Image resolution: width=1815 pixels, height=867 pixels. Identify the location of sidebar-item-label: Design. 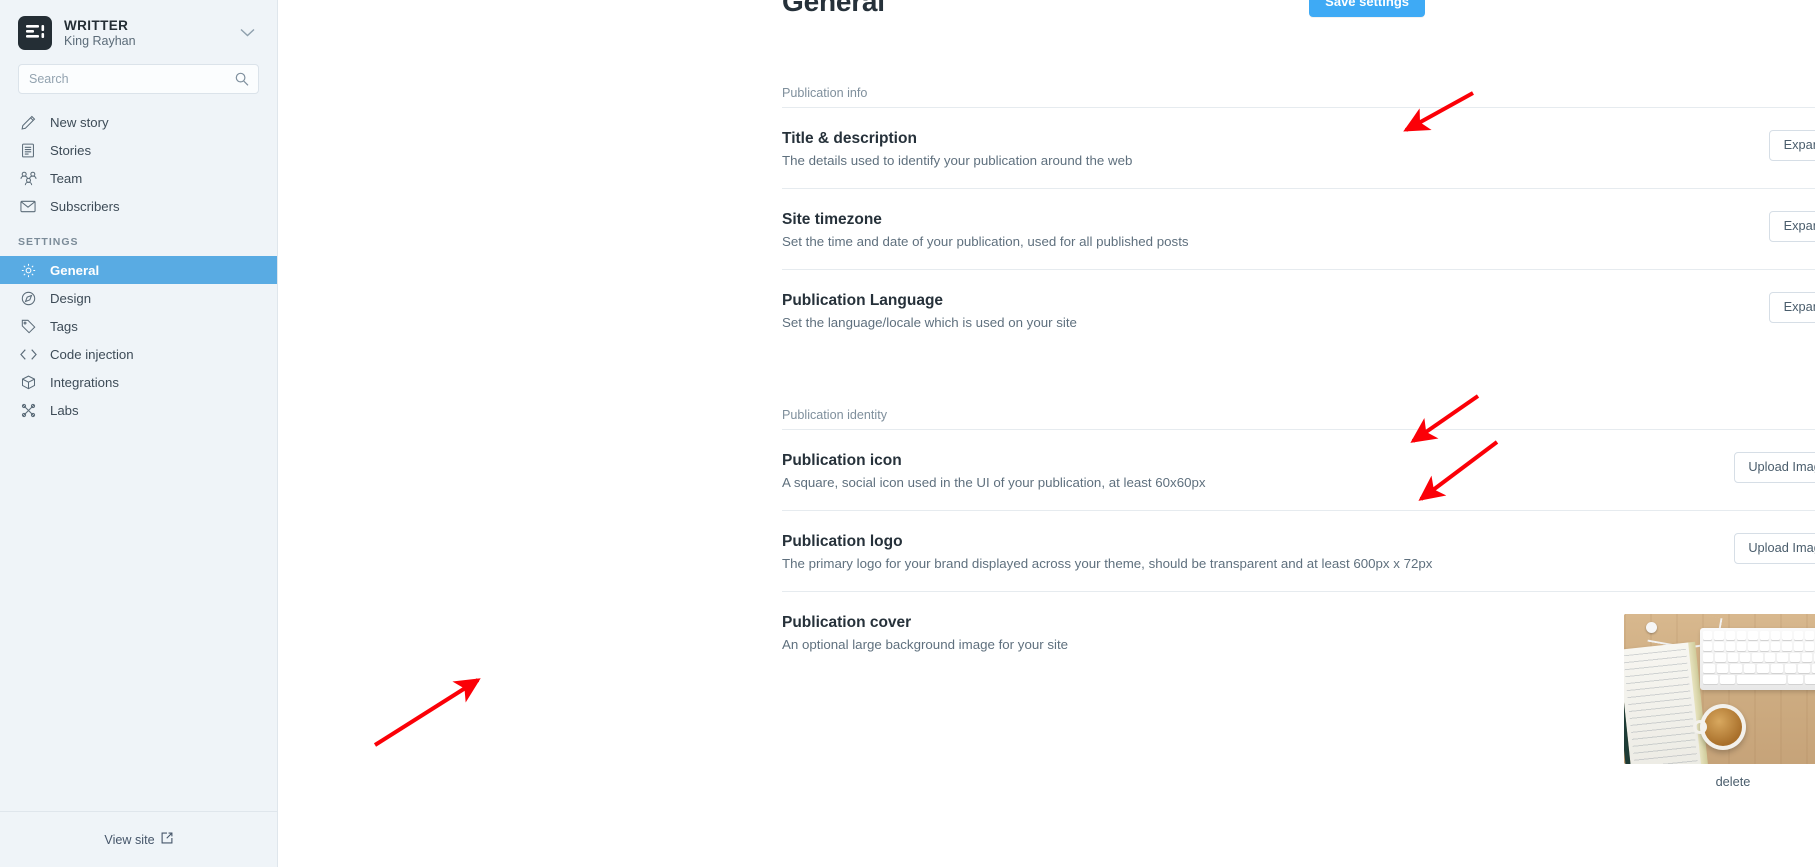
(71, 298).